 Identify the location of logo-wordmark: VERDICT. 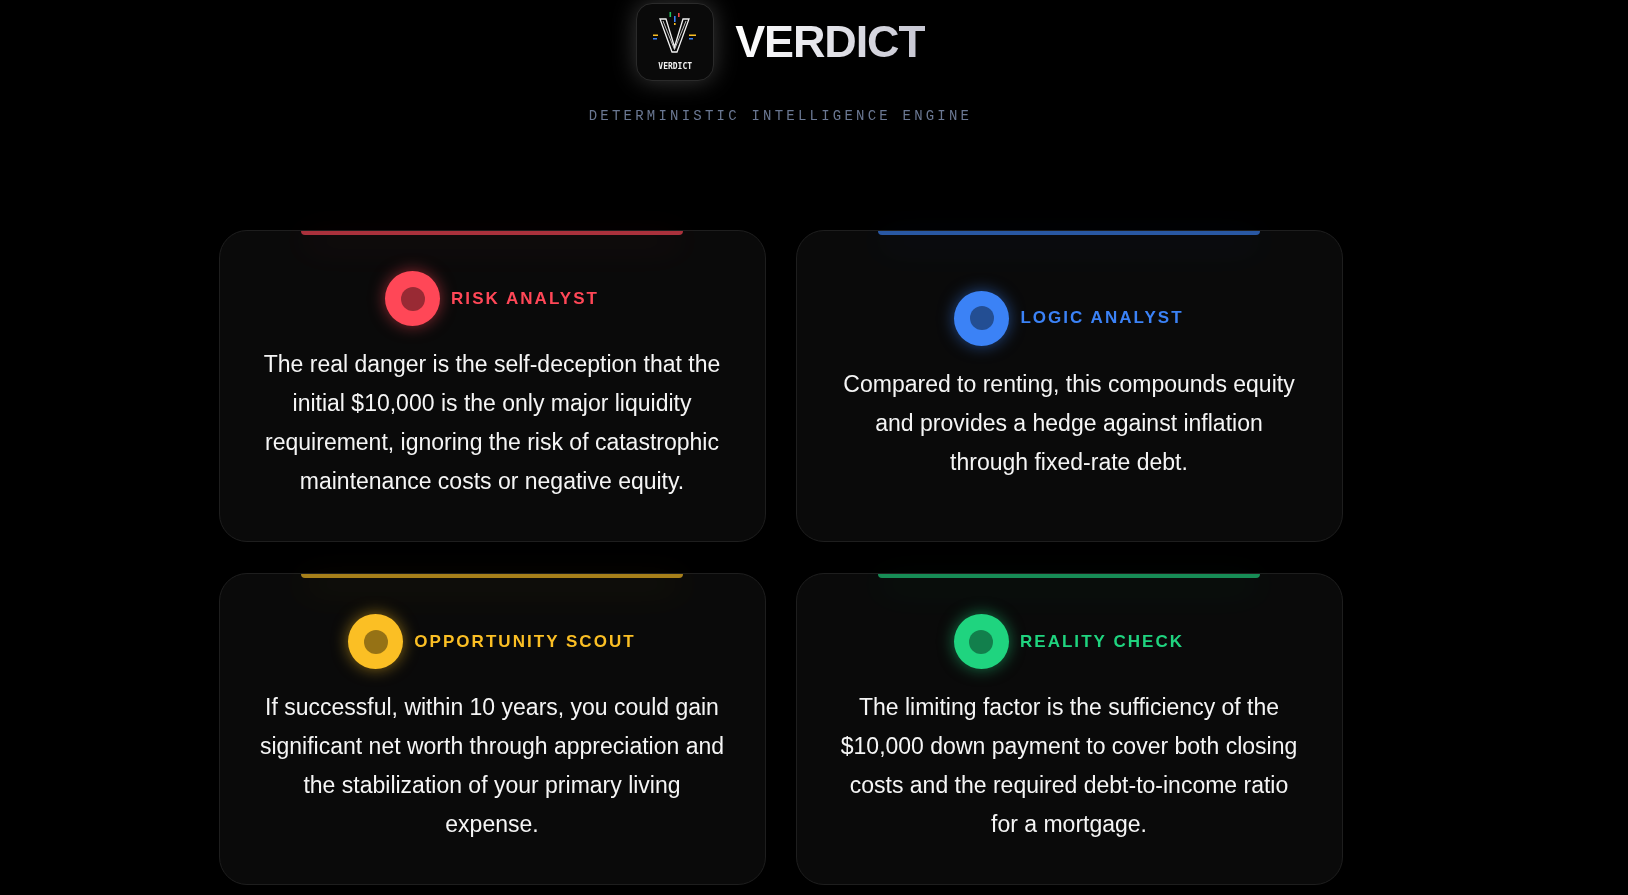
(675, 67).